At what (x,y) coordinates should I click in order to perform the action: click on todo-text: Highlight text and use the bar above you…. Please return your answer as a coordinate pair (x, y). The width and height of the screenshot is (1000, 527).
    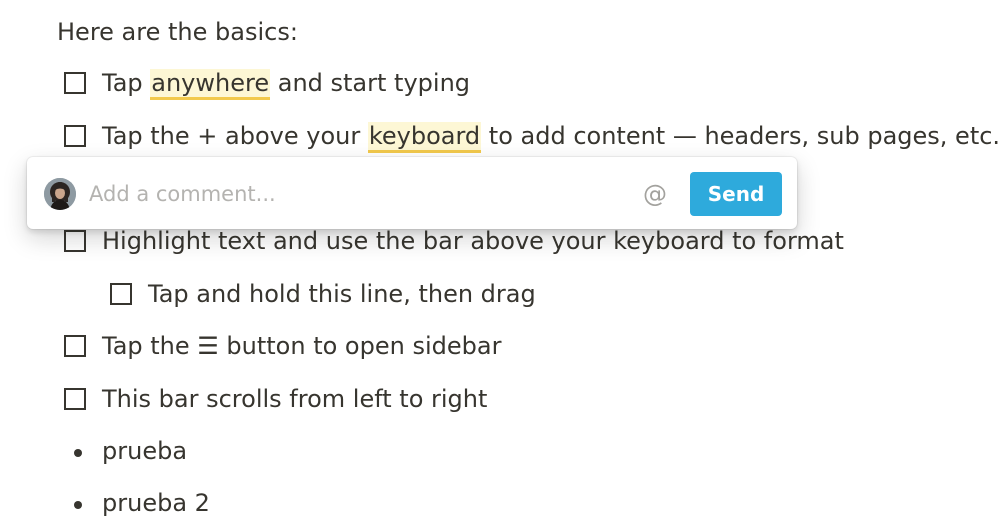
    Looking at the image, I should click on (473, 241).